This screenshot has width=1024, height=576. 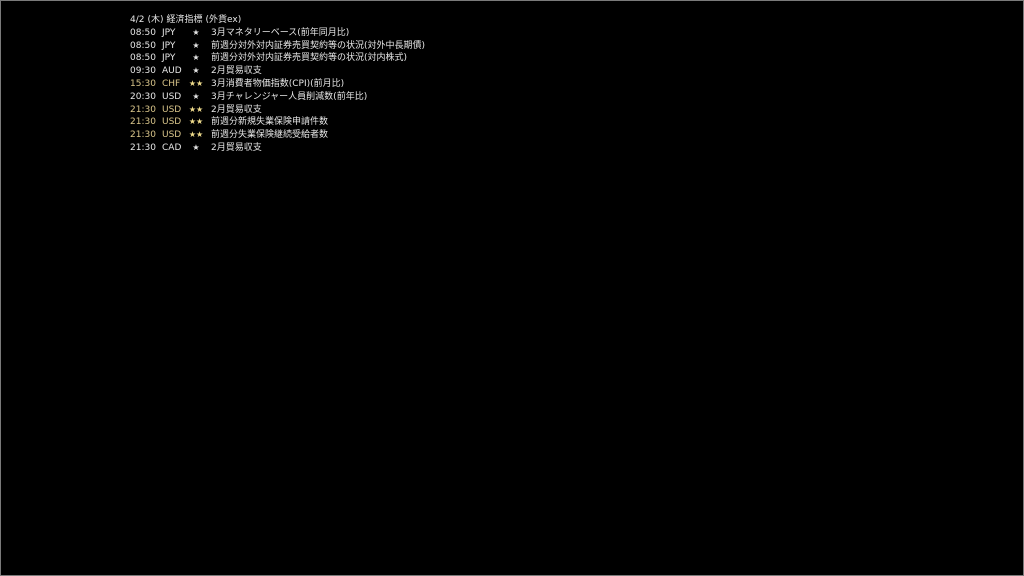 I want to click on event-row: 21:30 USD ★★ 前週分失業保険継続受給者数, so click(x=229, y=135).